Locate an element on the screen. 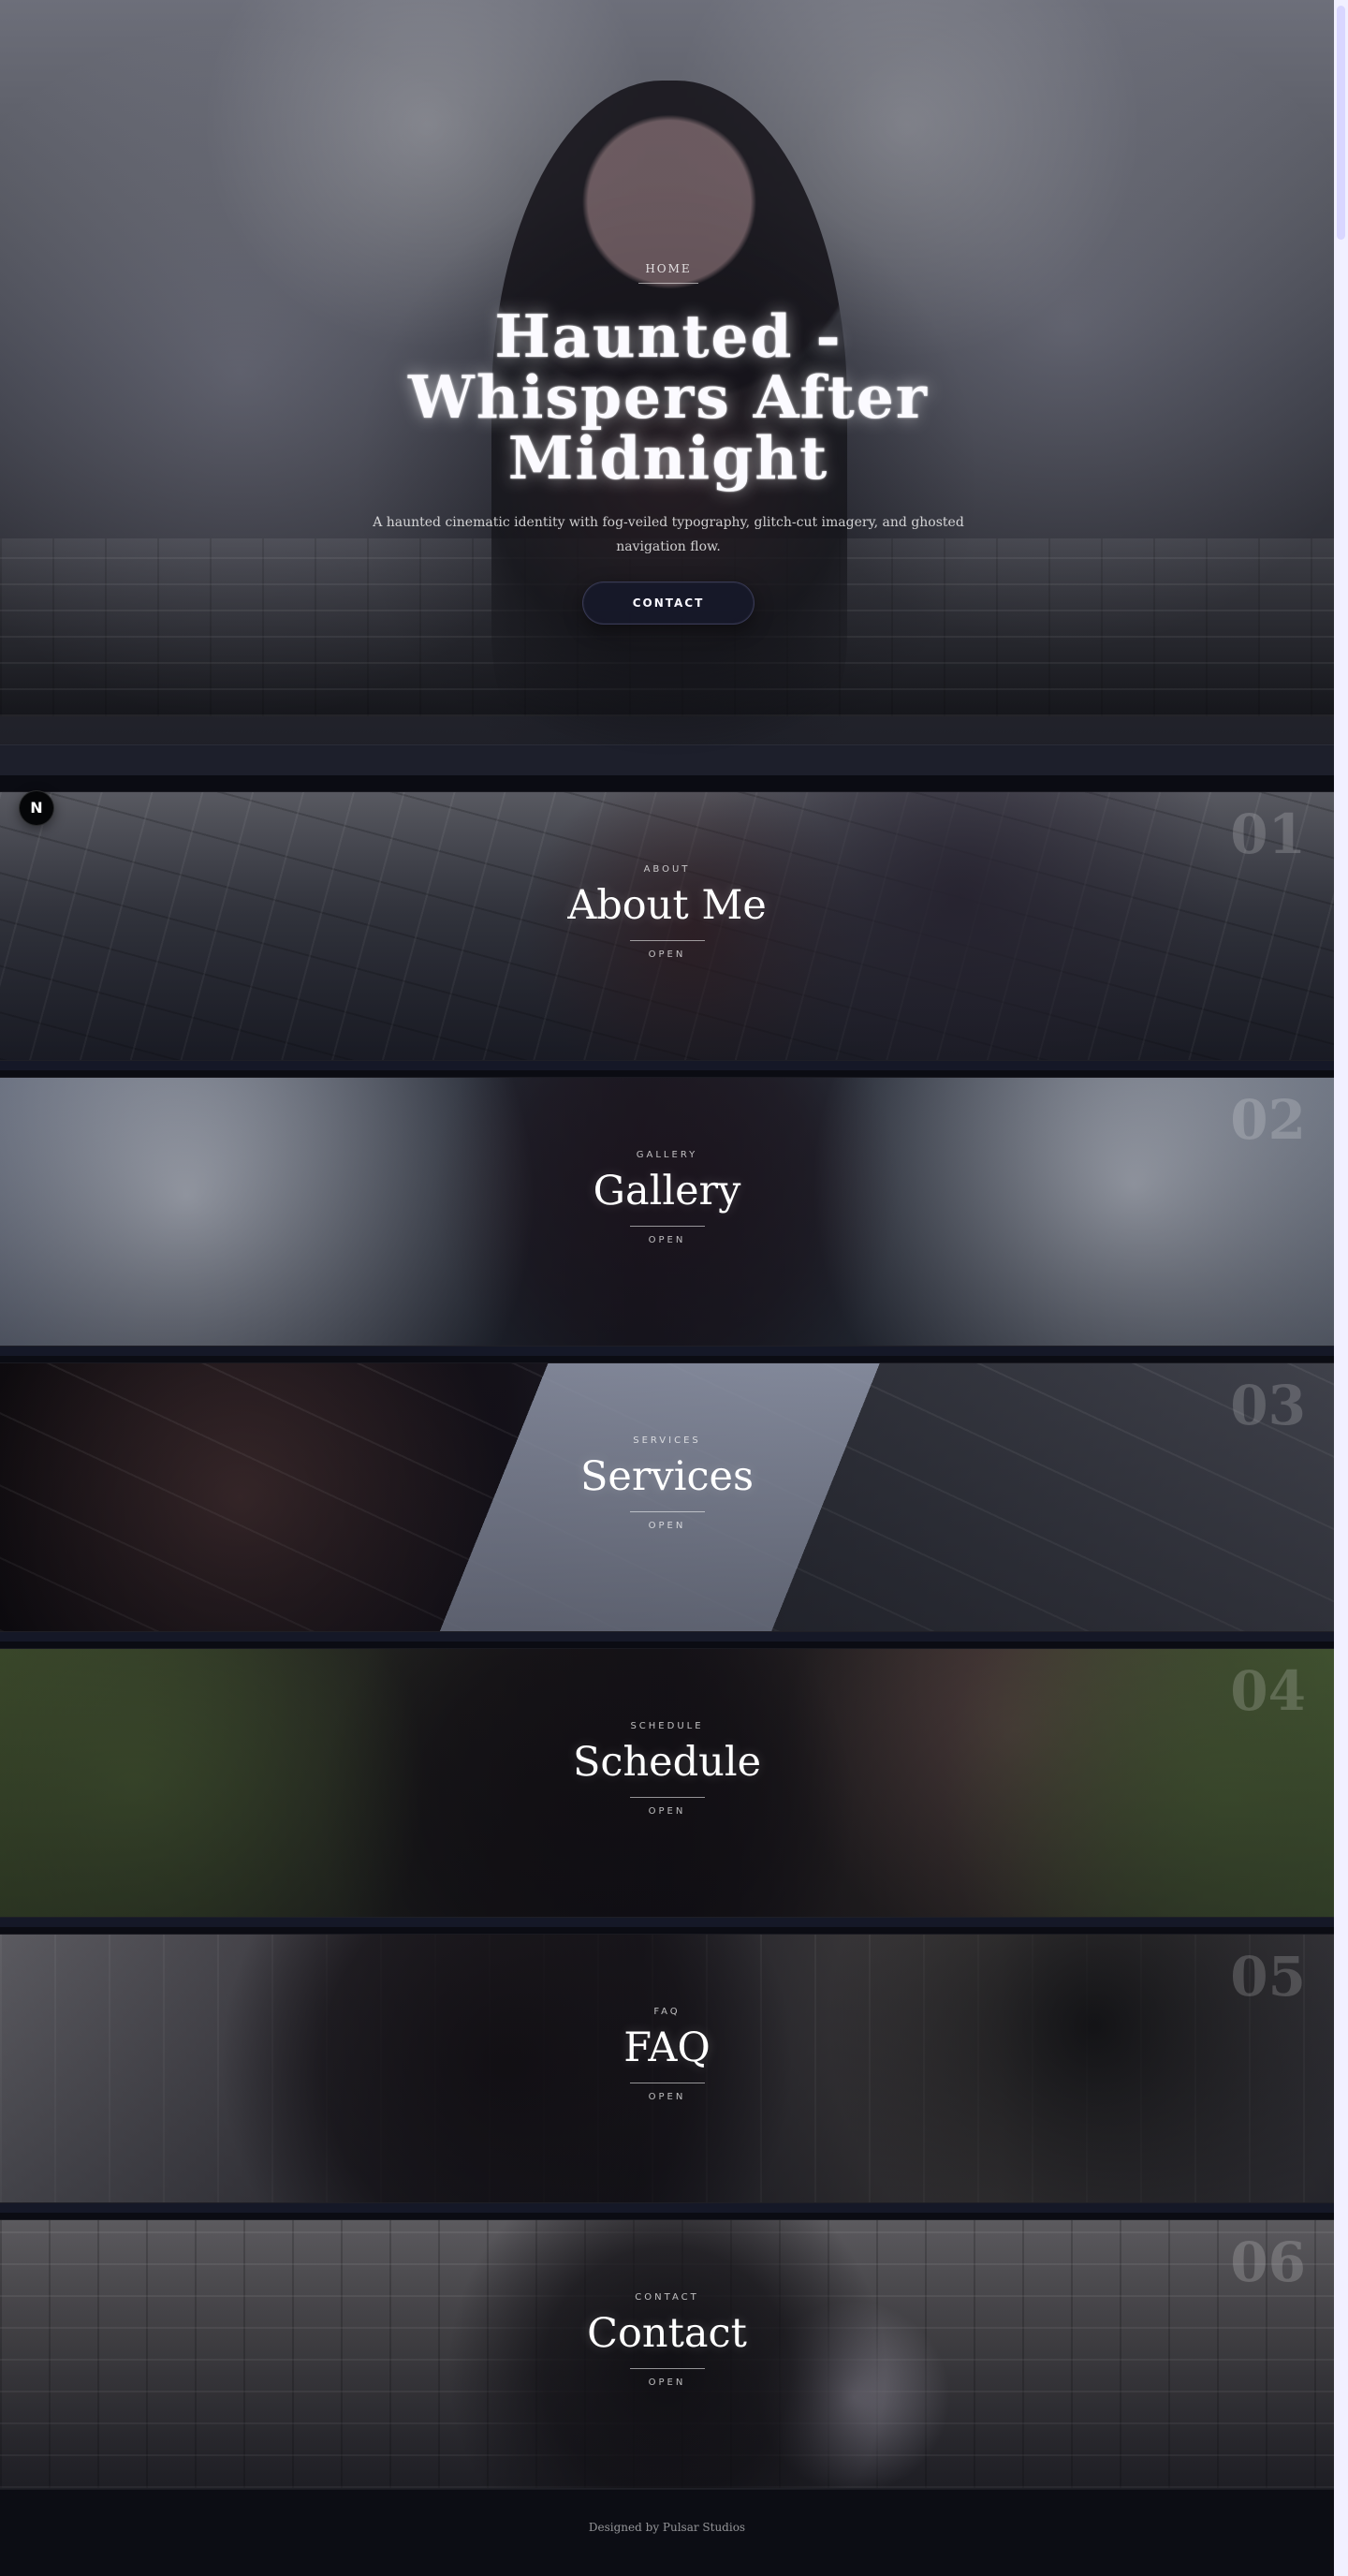 Image resolution: width=1348 pixels, height=2576 pixels. faq-tag: FAQ is located at coordinates (667, 2012).